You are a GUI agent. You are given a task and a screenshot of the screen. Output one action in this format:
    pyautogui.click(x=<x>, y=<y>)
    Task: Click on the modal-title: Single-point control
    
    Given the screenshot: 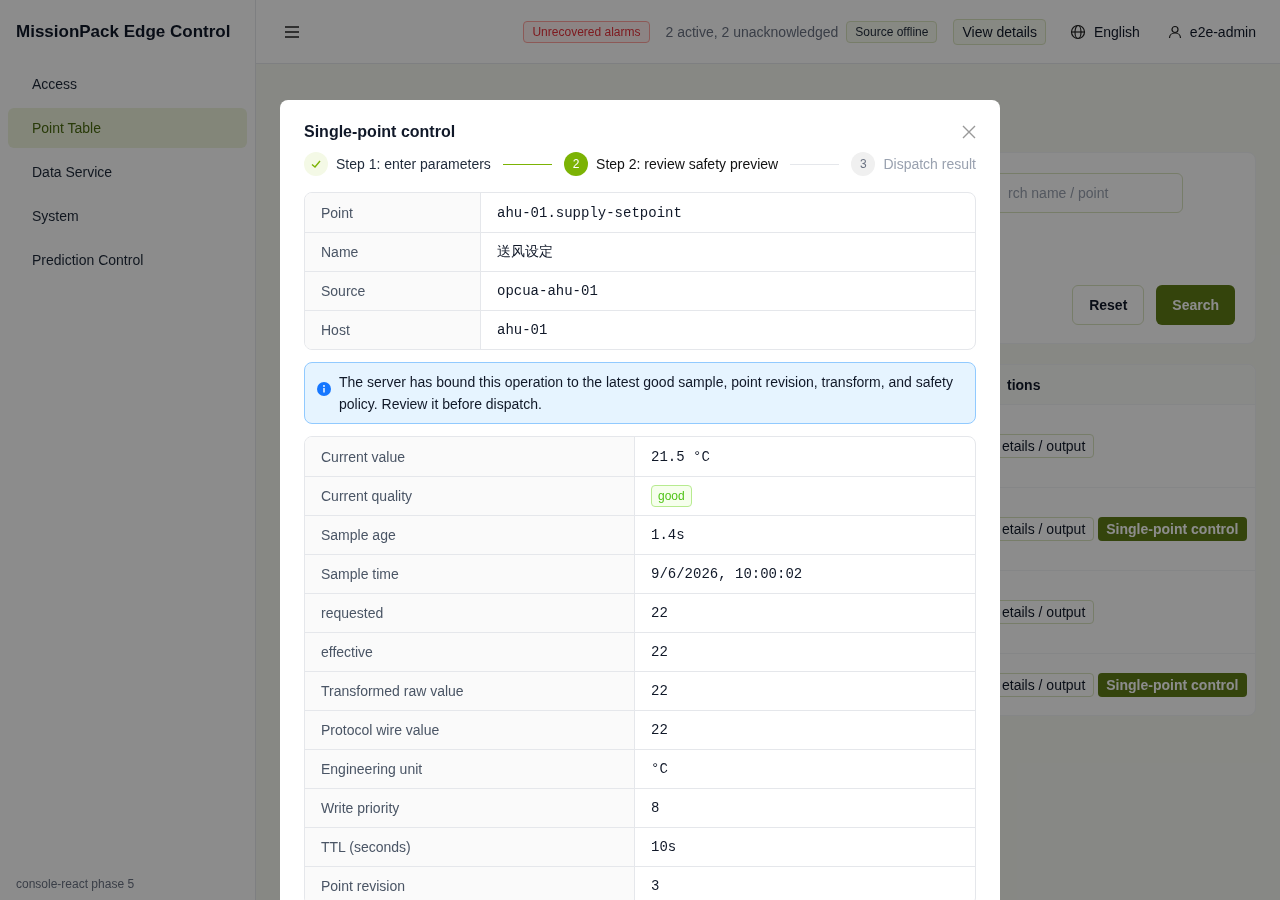 What is the action you would take?
    pyautogui.click(x=380, y=132)
    